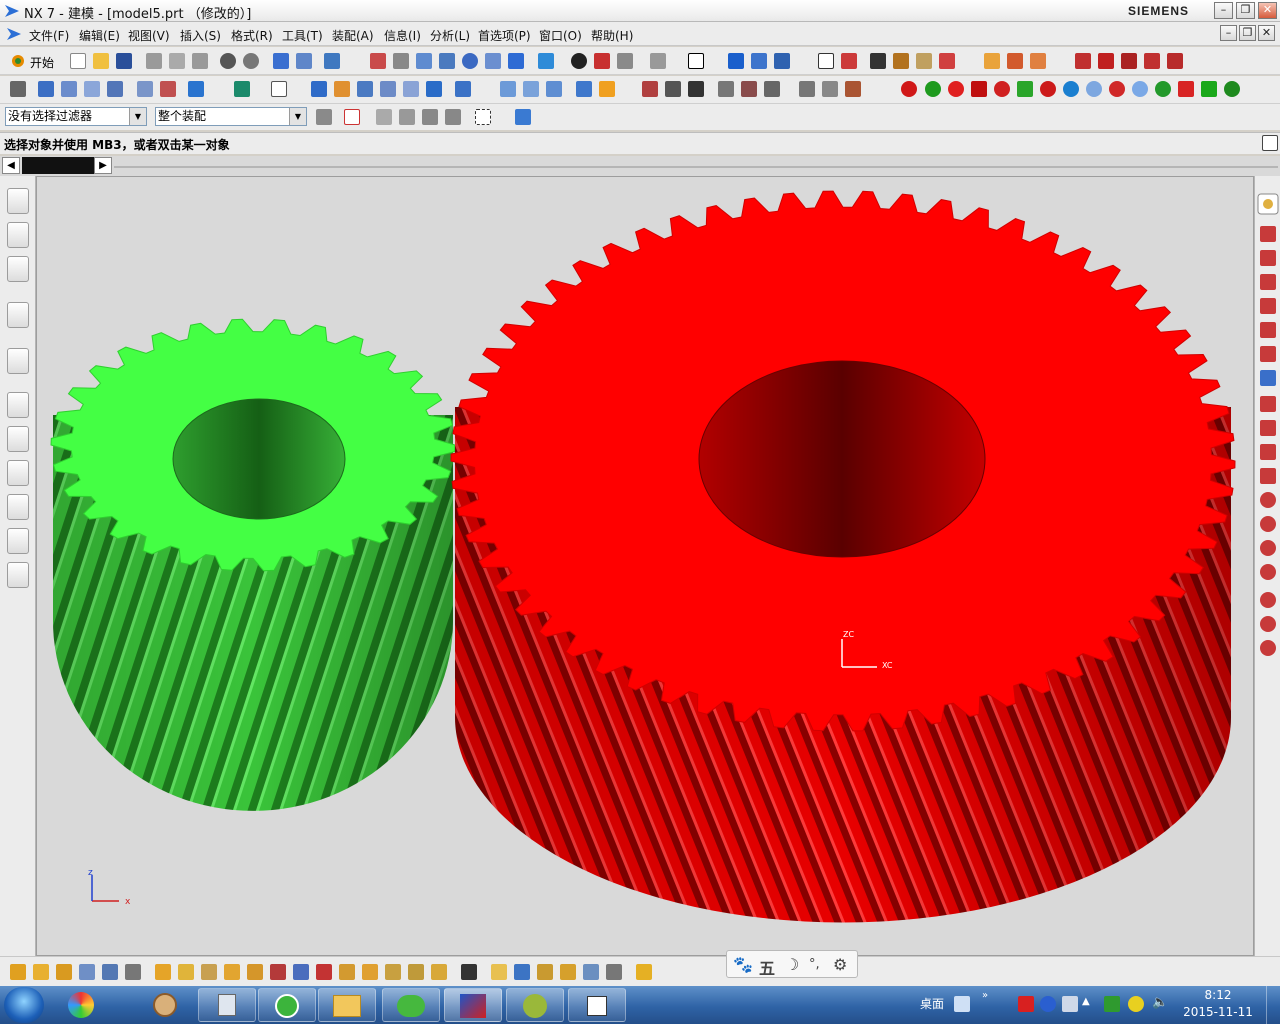 This screenshot has width=1280, height=1024. Describe the element at coordinates (1175, 61) in the screenshot. I see `sketch-spline-icon` at that location.